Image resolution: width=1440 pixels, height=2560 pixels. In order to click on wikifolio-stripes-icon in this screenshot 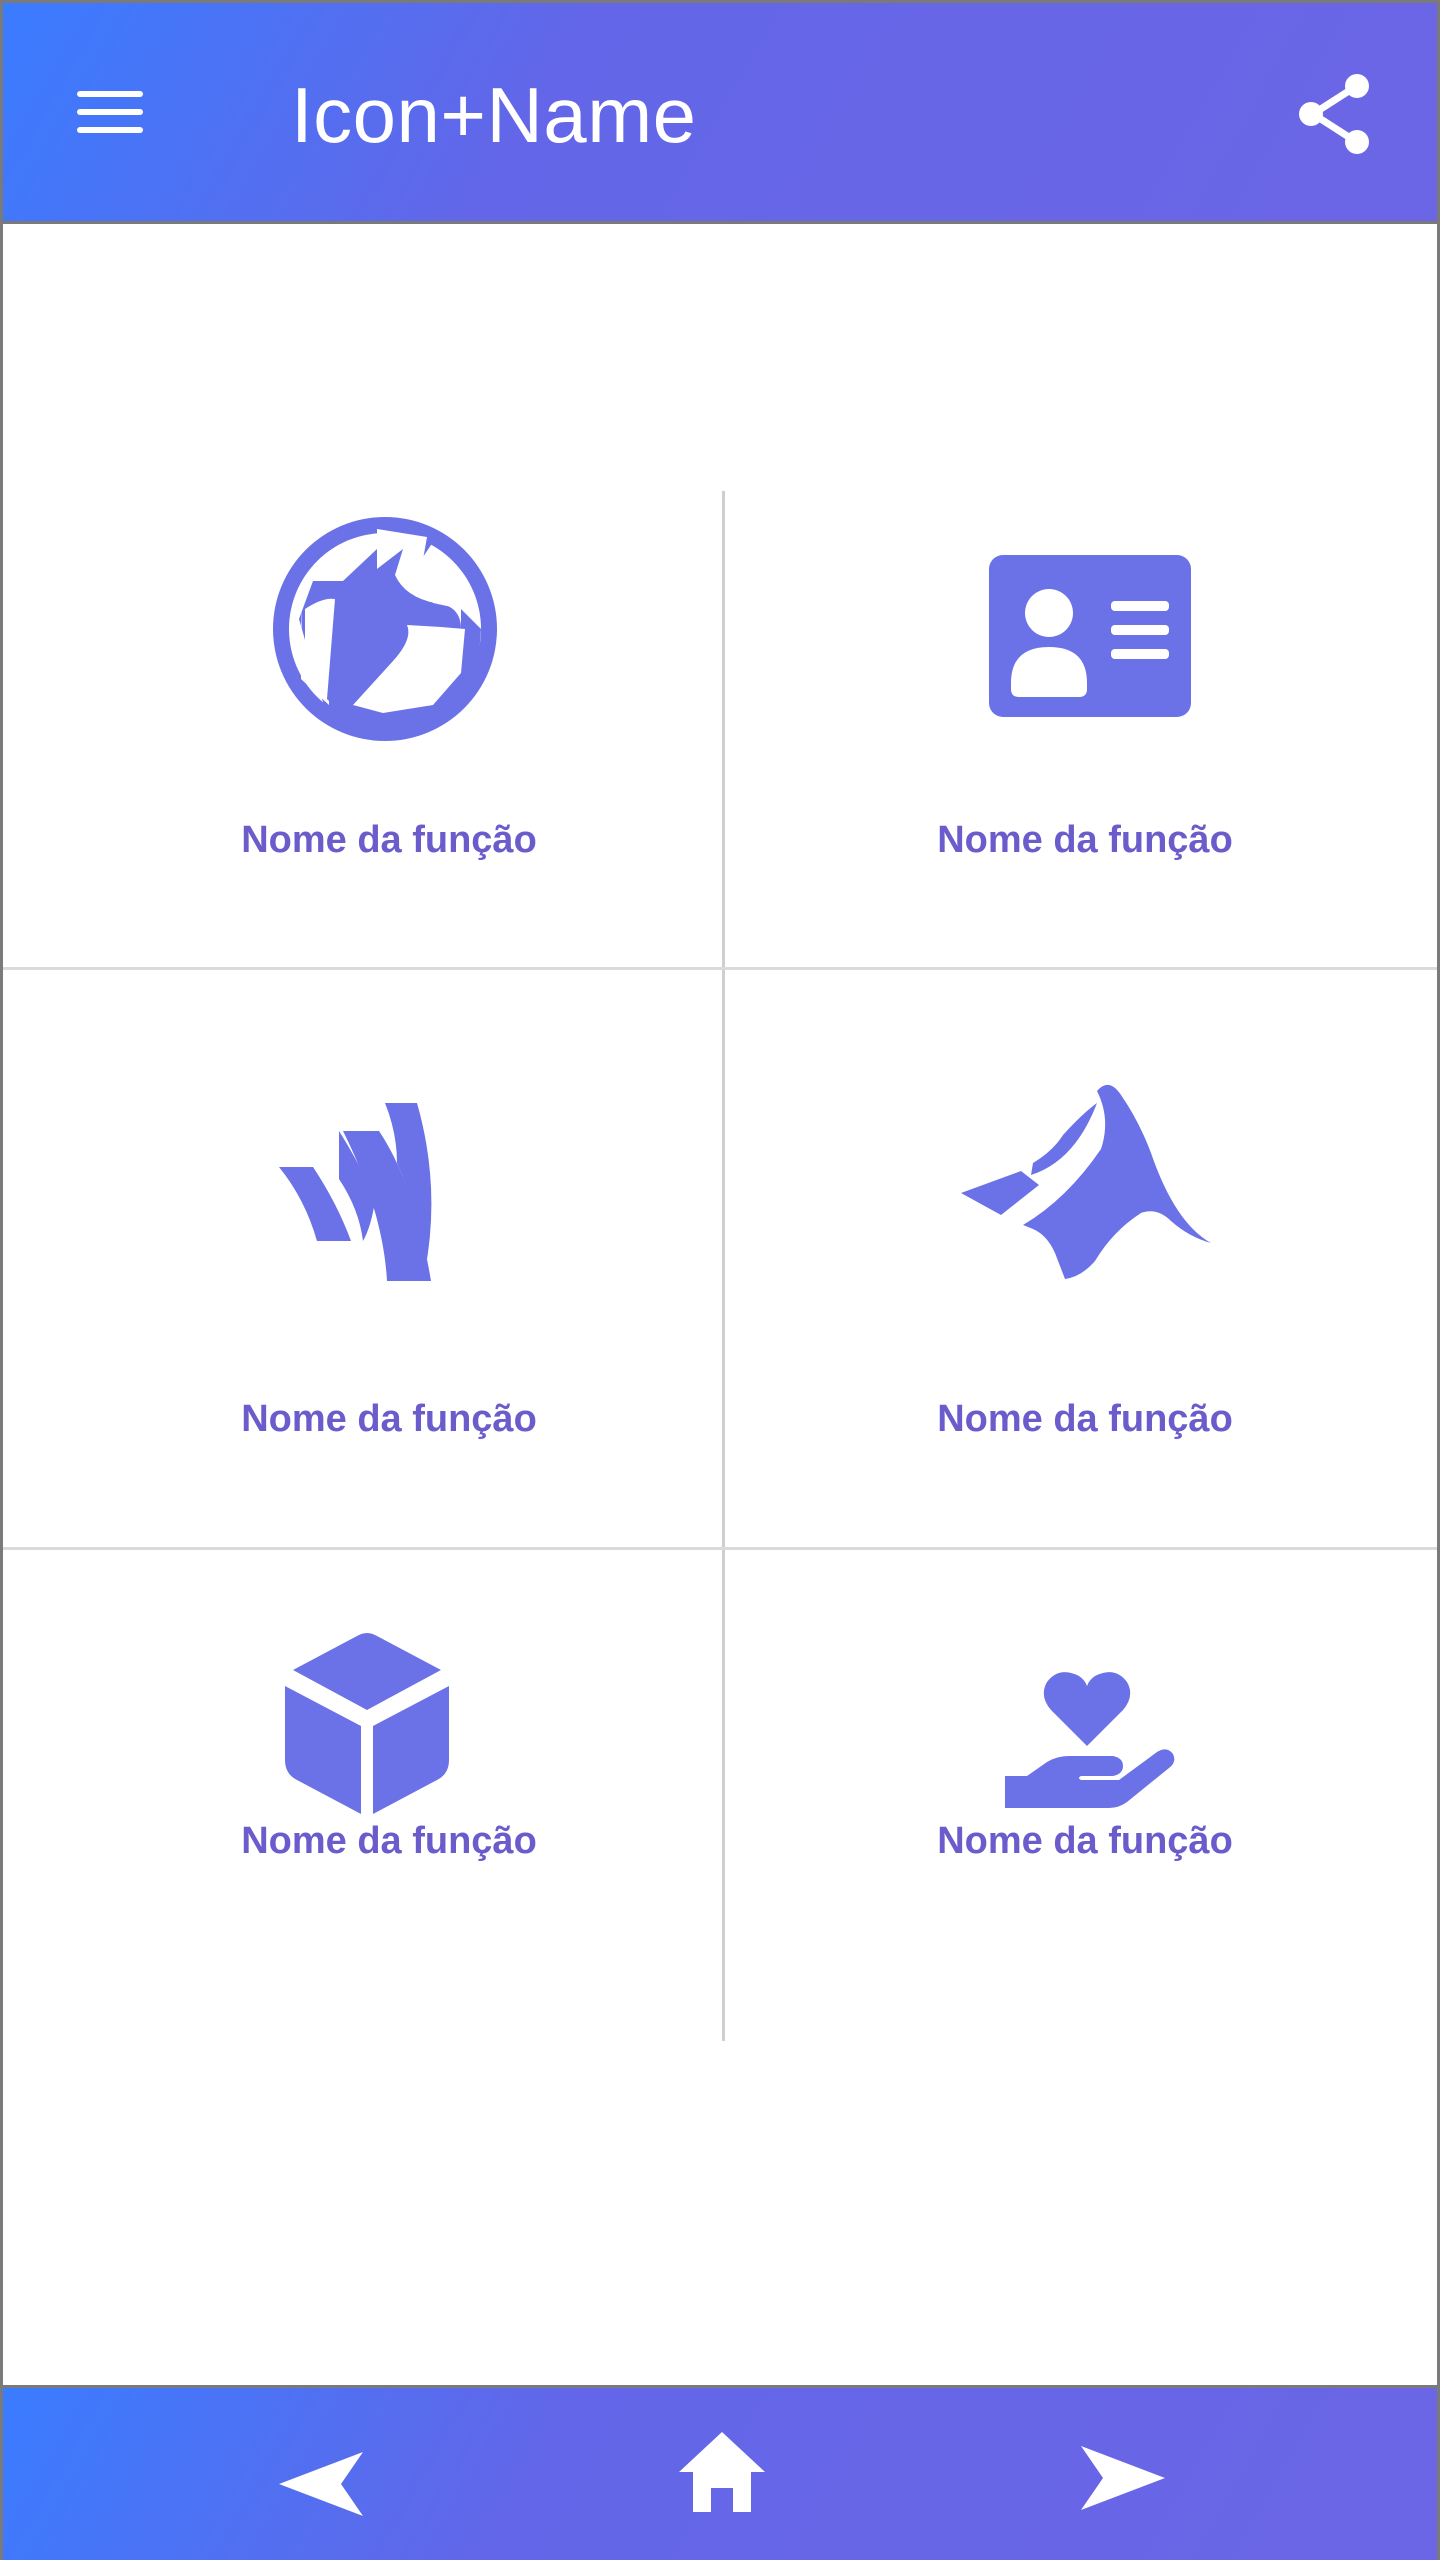, I will do `click(355, 1192)`.